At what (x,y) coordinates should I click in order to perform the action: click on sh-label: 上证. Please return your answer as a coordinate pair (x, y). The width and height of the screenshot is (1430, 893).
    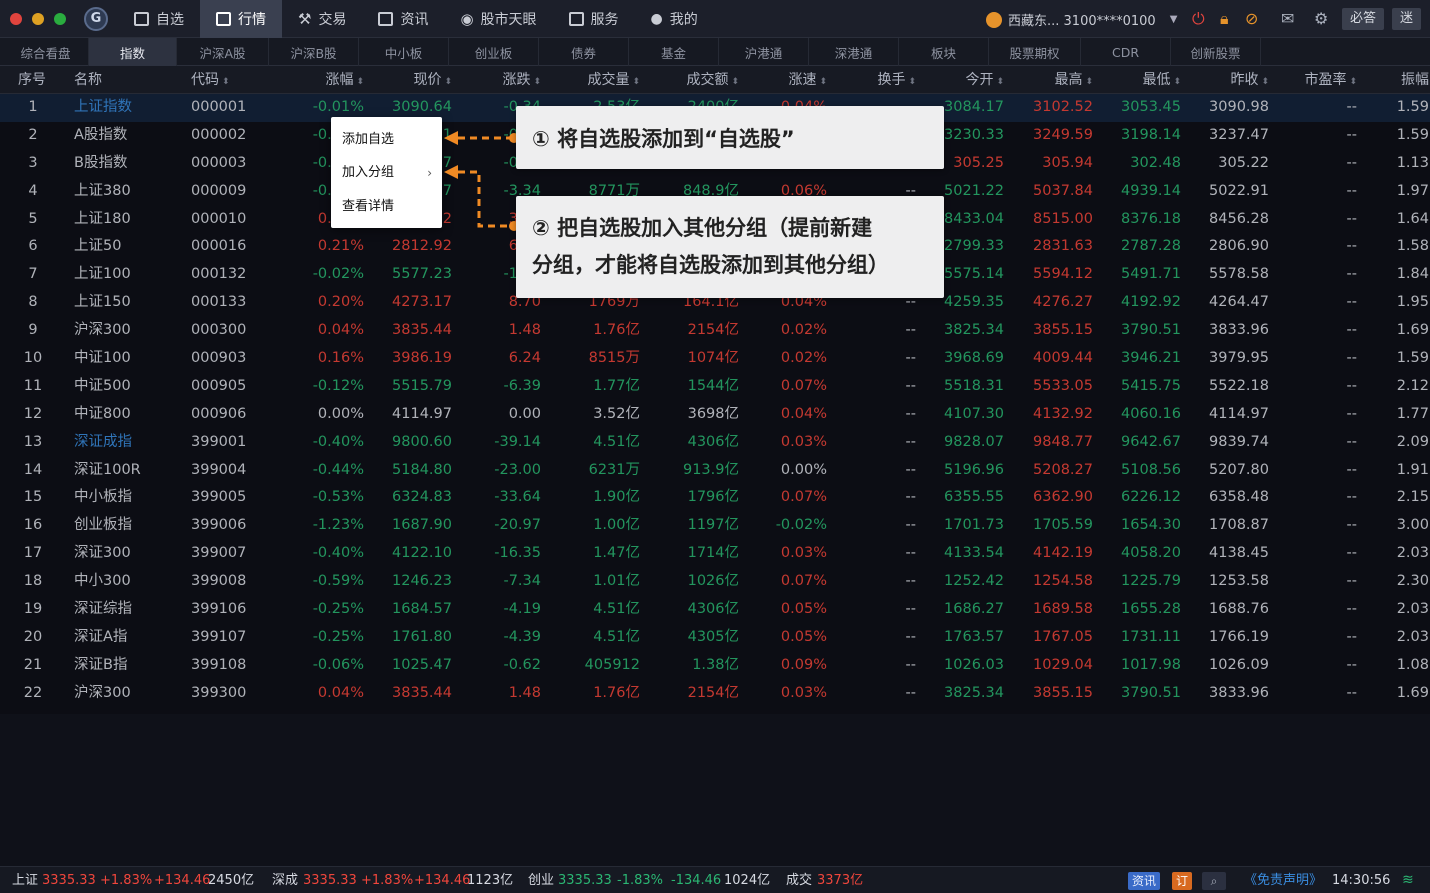
    Looking at the image, I should click on (25, 880).